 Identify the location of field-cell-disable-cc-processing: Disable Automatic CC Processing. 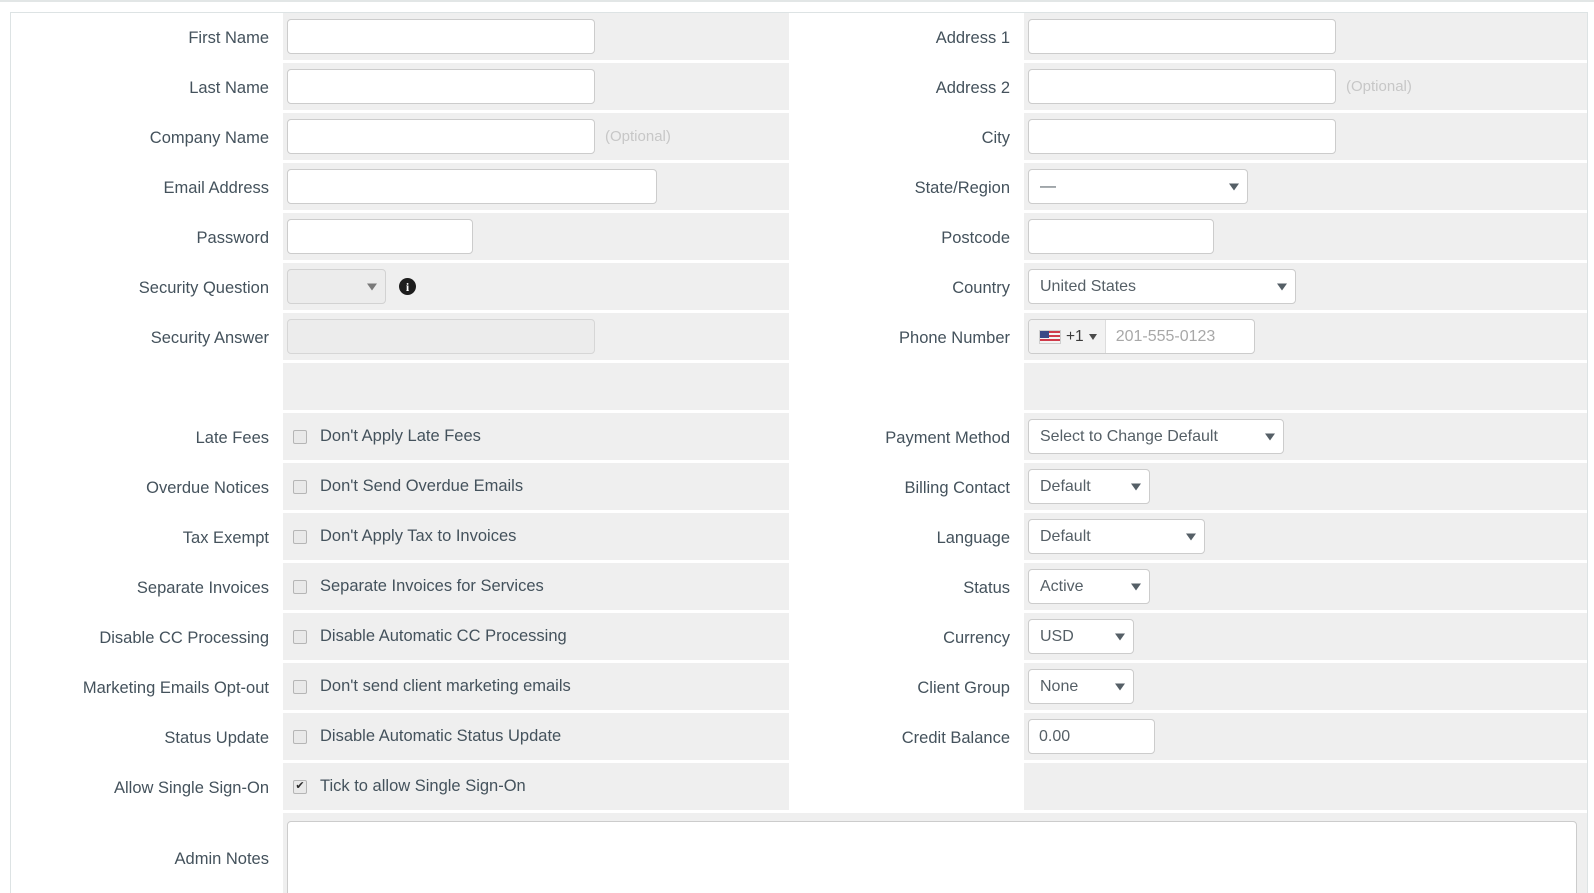
(536, 638).